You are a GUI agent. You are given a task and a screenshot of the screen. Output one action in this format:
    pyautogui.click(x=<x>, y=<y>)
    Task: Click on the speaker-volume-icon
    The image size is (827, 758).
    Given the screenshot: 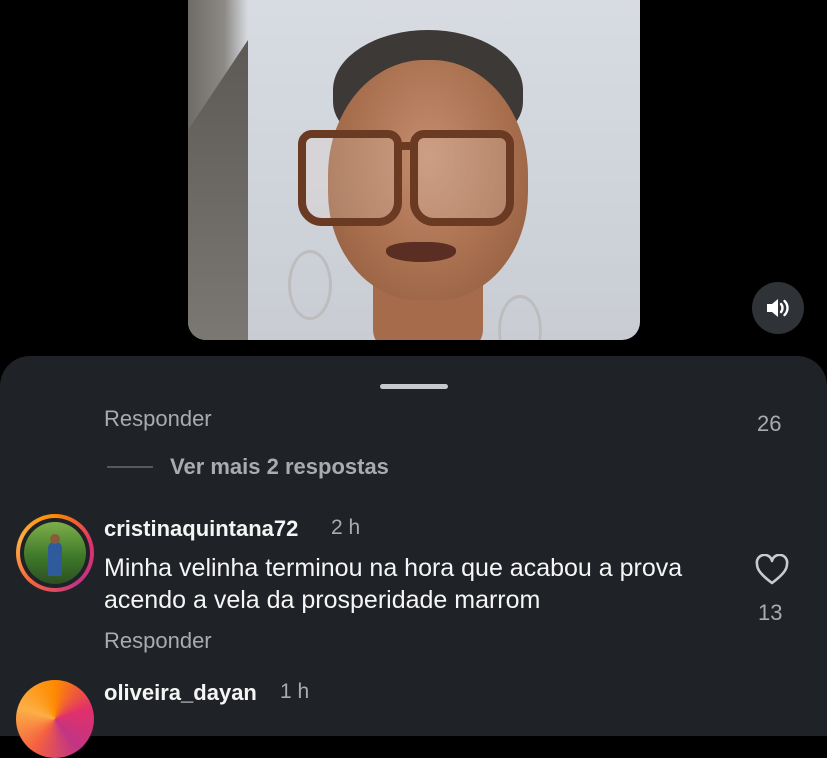 What is the action you would take?
    pyautogui.click(x=778, y=308)
    